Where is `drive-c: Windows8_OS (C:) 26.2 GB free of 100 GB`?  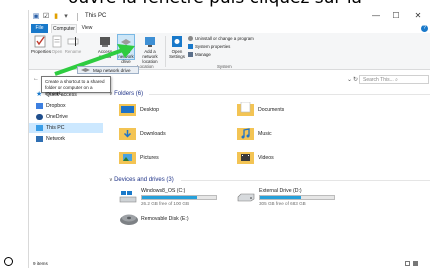 drive-c: Windows8_OS (C:) 26.2 GB free of 100 GB is located at coordinates (174, 199).